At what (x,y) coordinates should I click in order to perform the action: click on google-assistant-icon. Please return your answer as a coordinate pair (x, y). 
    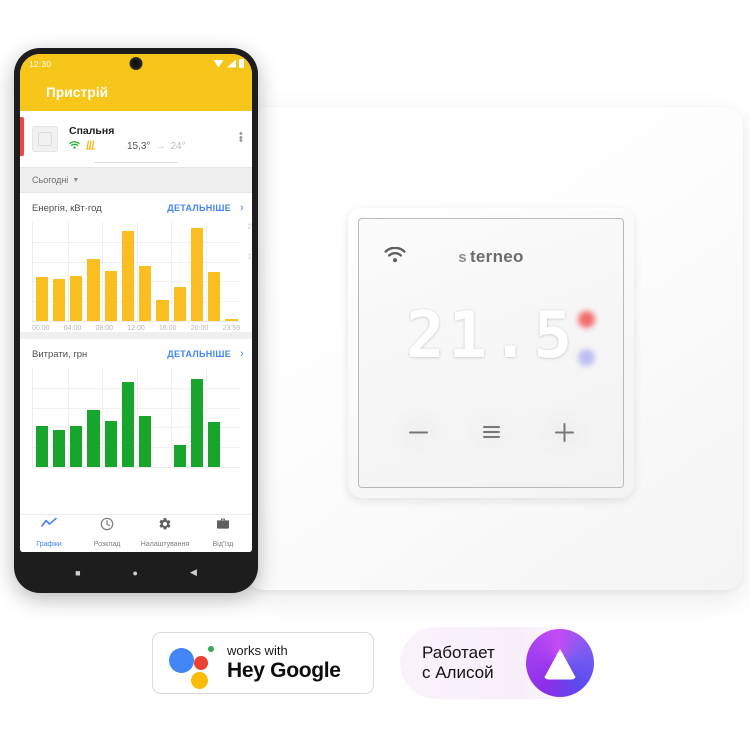
    Looking at the image, I should click on (191, 665).